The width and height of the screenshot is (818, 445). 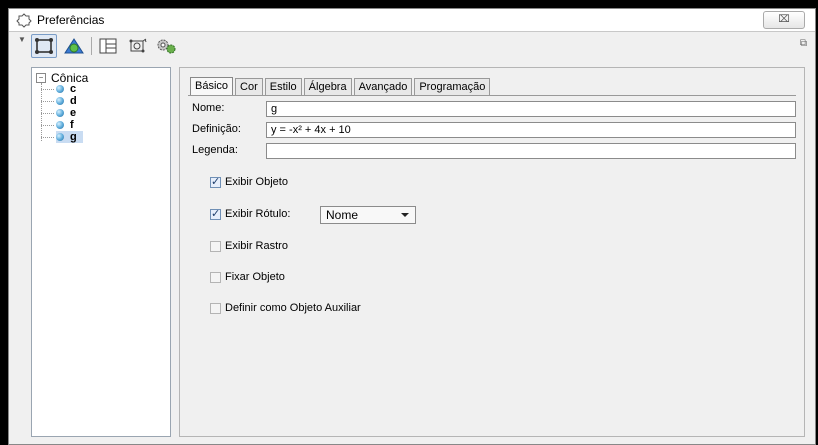 I want to click on fix-object-label: Fixar Objeto, so click(x=255, y=277).